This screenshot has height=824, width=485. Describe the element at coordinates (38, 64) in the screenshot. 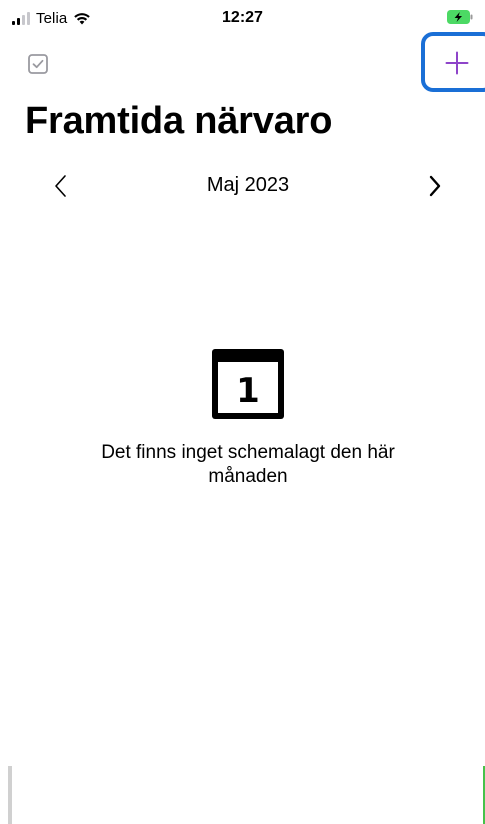

I see `checkbox-icon` at that location.